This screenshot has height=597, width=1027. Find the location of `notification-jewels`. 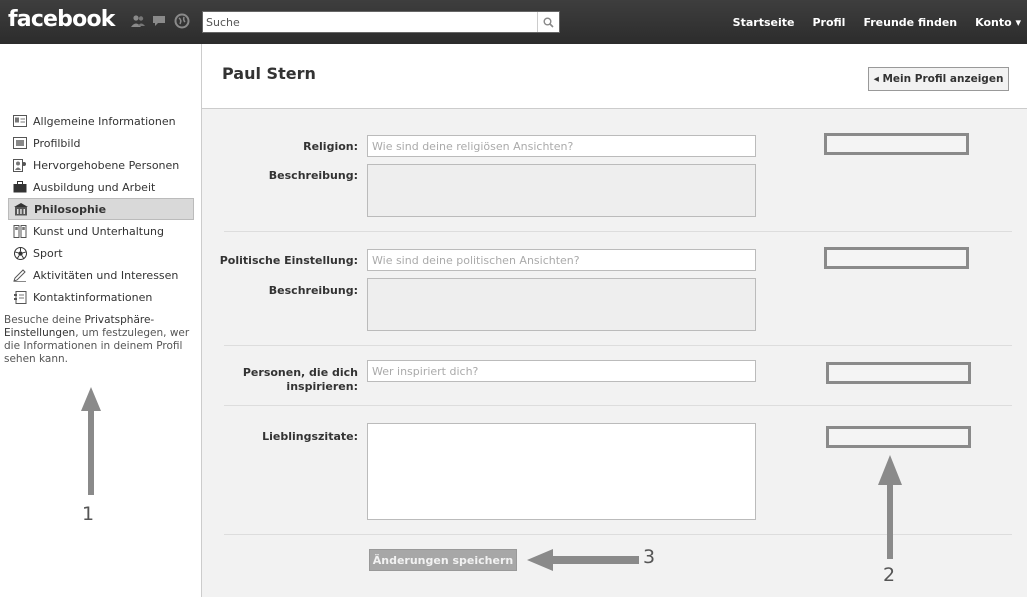

notification-jewels is located at coordinates (160, 21).